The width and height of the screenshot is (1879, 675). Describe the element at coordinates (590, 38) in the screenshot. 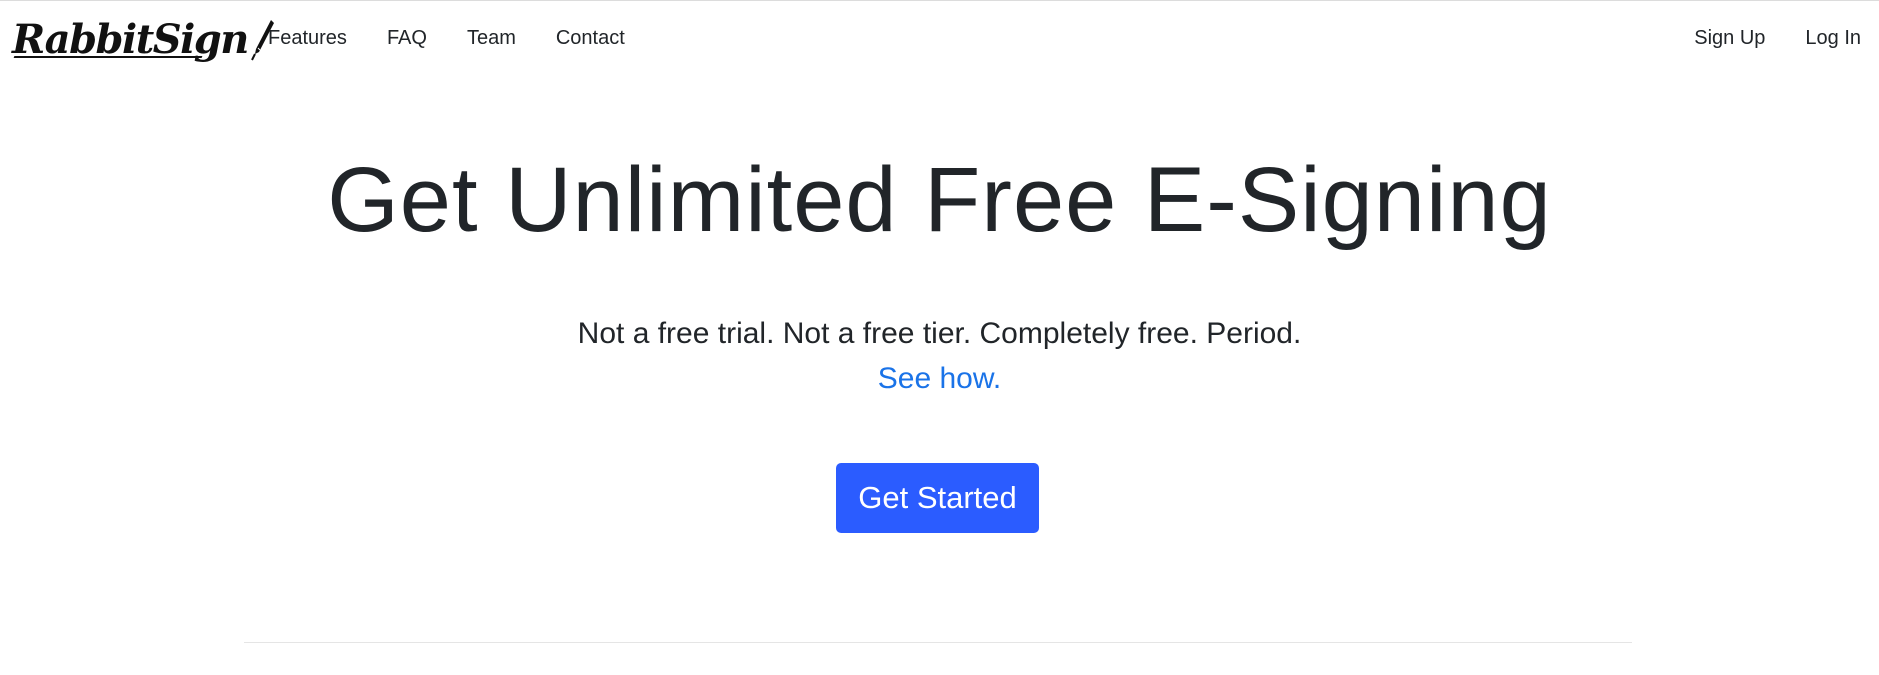

I see `nav-contact-link: Contact` at that location.